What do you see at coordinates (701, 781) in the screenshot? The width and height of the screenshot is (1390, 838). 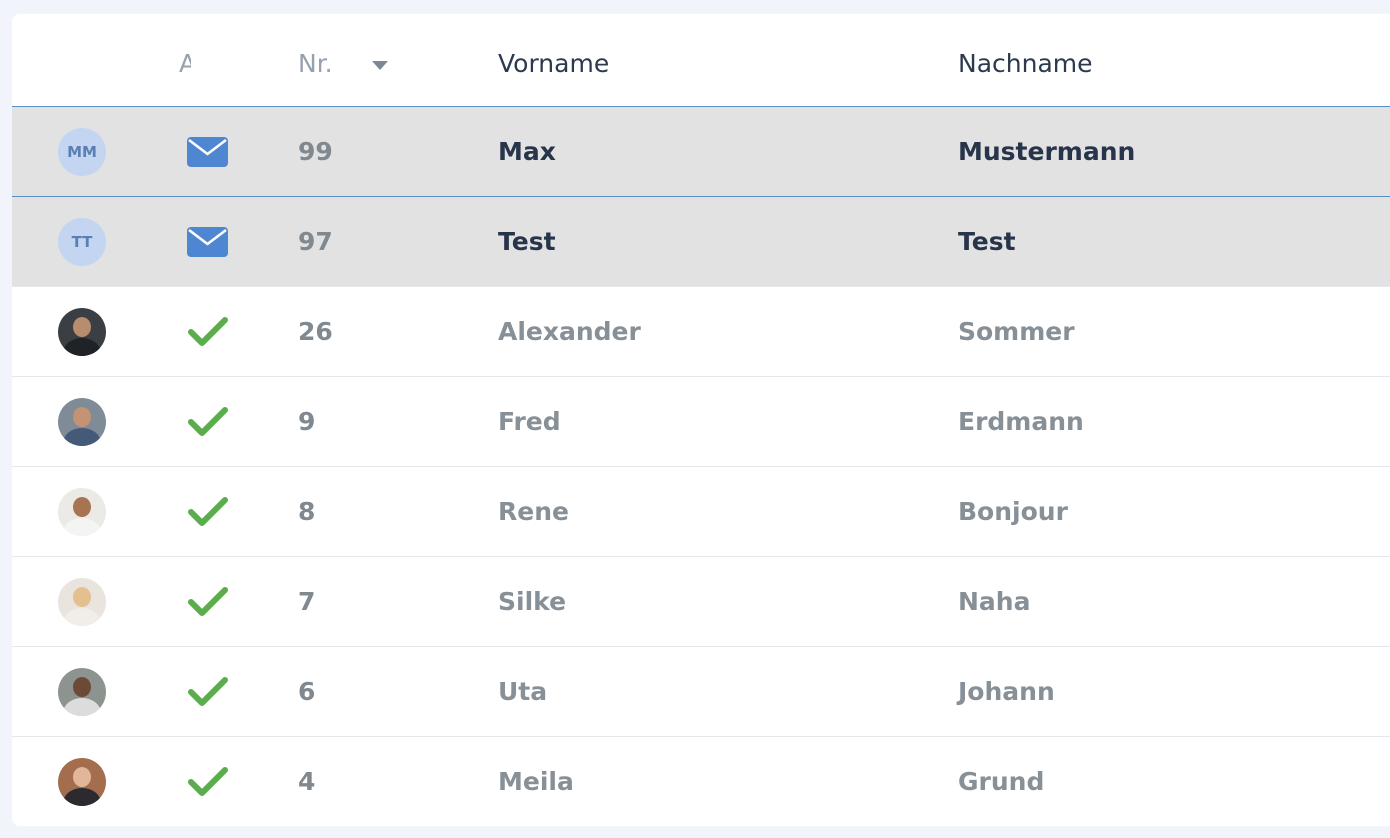 I see `table-row: 4 Meila Grund` at bounding box center [701, 781].